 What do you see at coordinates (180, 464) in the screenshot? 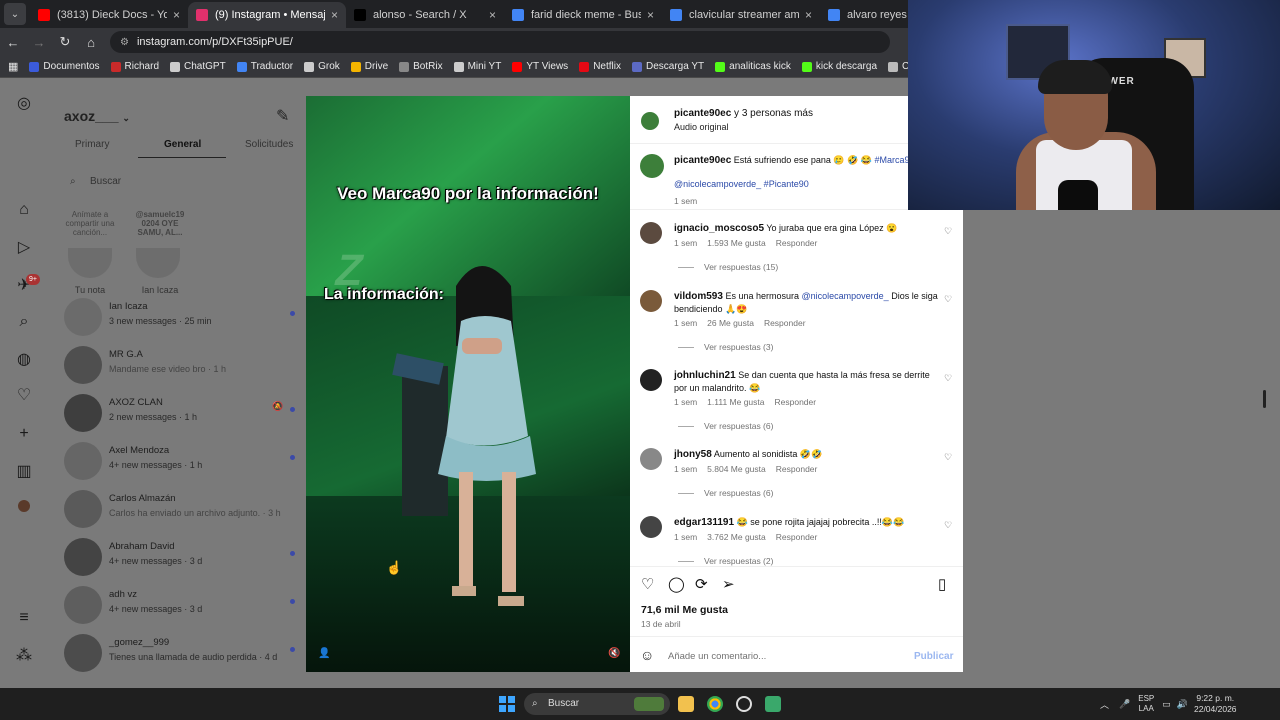
I see `conversation-item: Axel Mendoza 4+ new messages · 1 h` at bounding box center [180, 464].